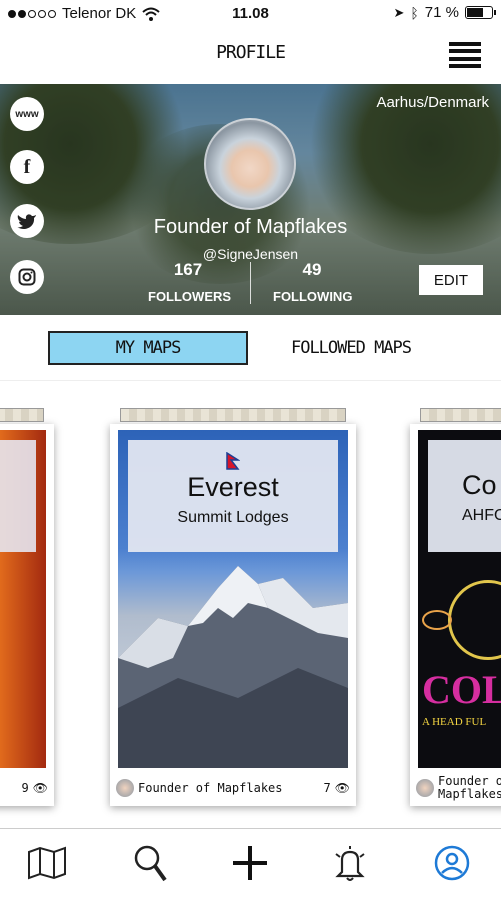 The height and width of the screenshot is (897, 501). Describe the element at coordinates (480, 12) in the screenshot. I see `battery-icon` at that location.